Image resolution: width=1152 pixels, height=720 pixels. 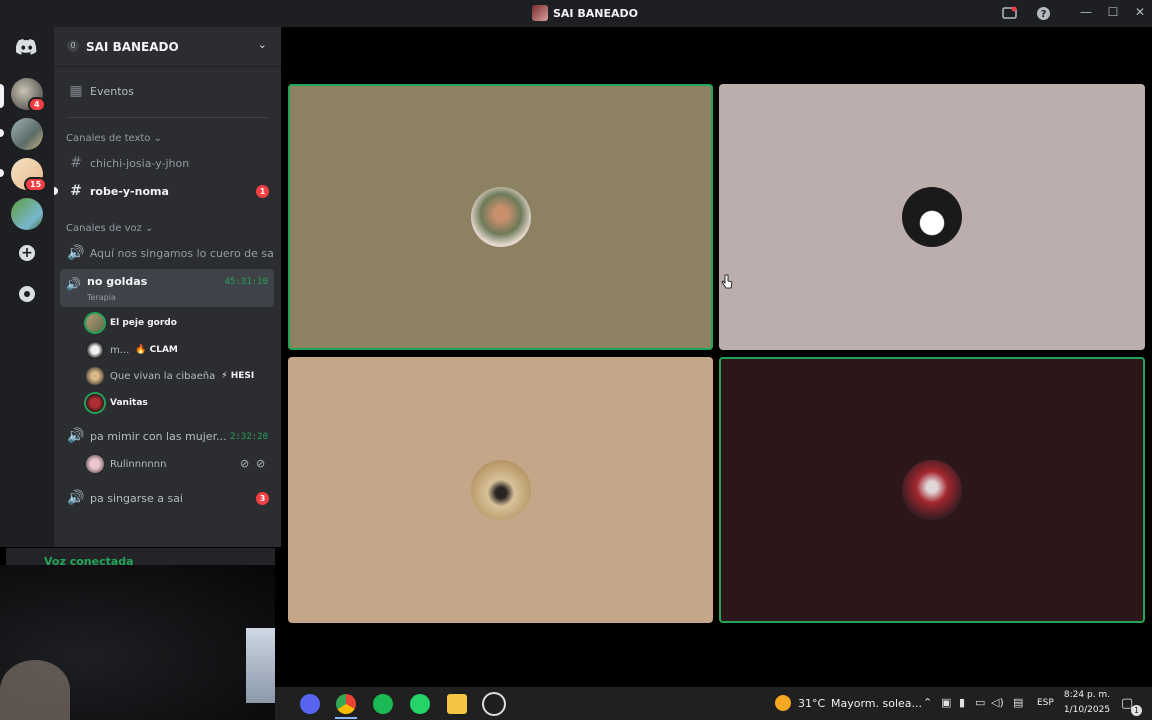 What do you see at coordinates (997, 702) in the screenshot?
I see `volume-icon: ◁)` at bounding box center [997, 702].